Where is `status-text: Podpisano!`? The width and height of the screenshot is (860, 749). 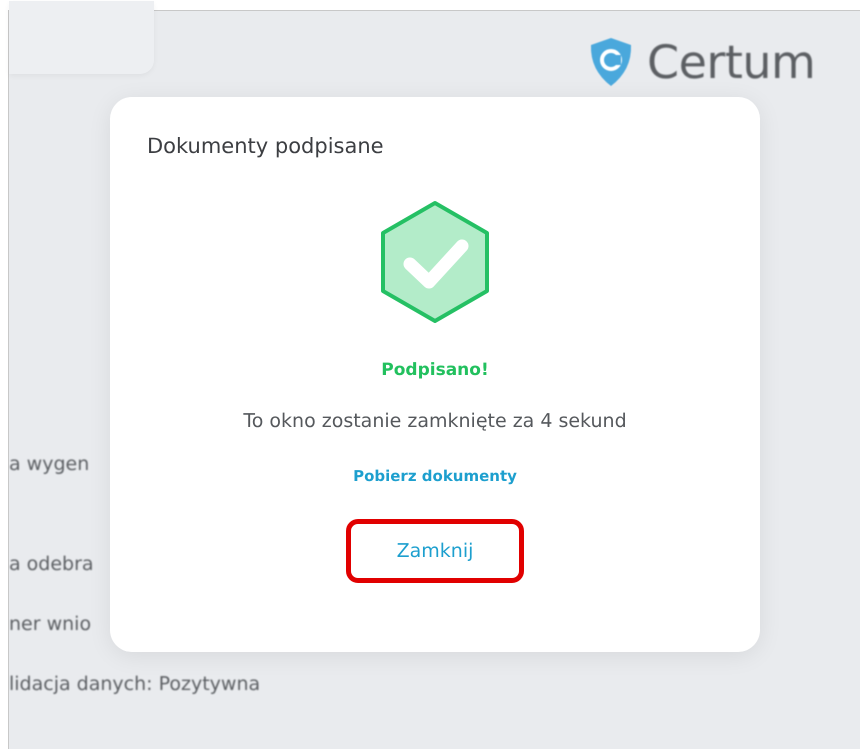 status-text: Podpisano! is located at coordinates (435, 370).